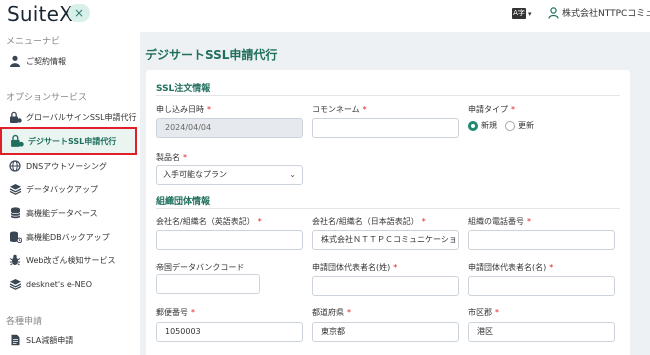 The height and width of the screenshot is (355, 650). What do you see at coordinates (499, 221) in the screenshot?
I see `org-phone-label: 組織の電話番号 *` at bounding box center [499, 221].